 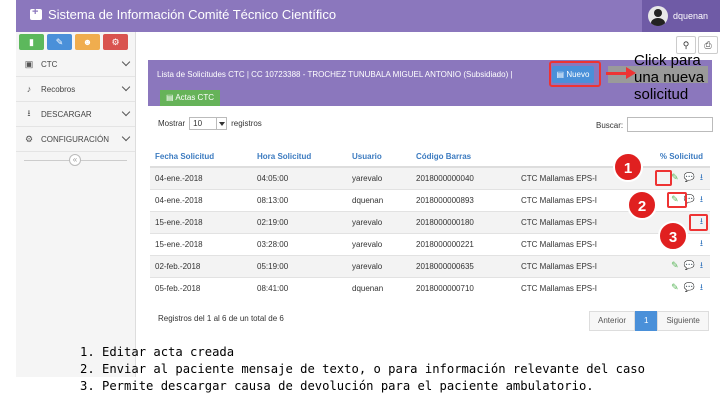 I want to click on edit-highlight-box, so click(x=663, y=178).